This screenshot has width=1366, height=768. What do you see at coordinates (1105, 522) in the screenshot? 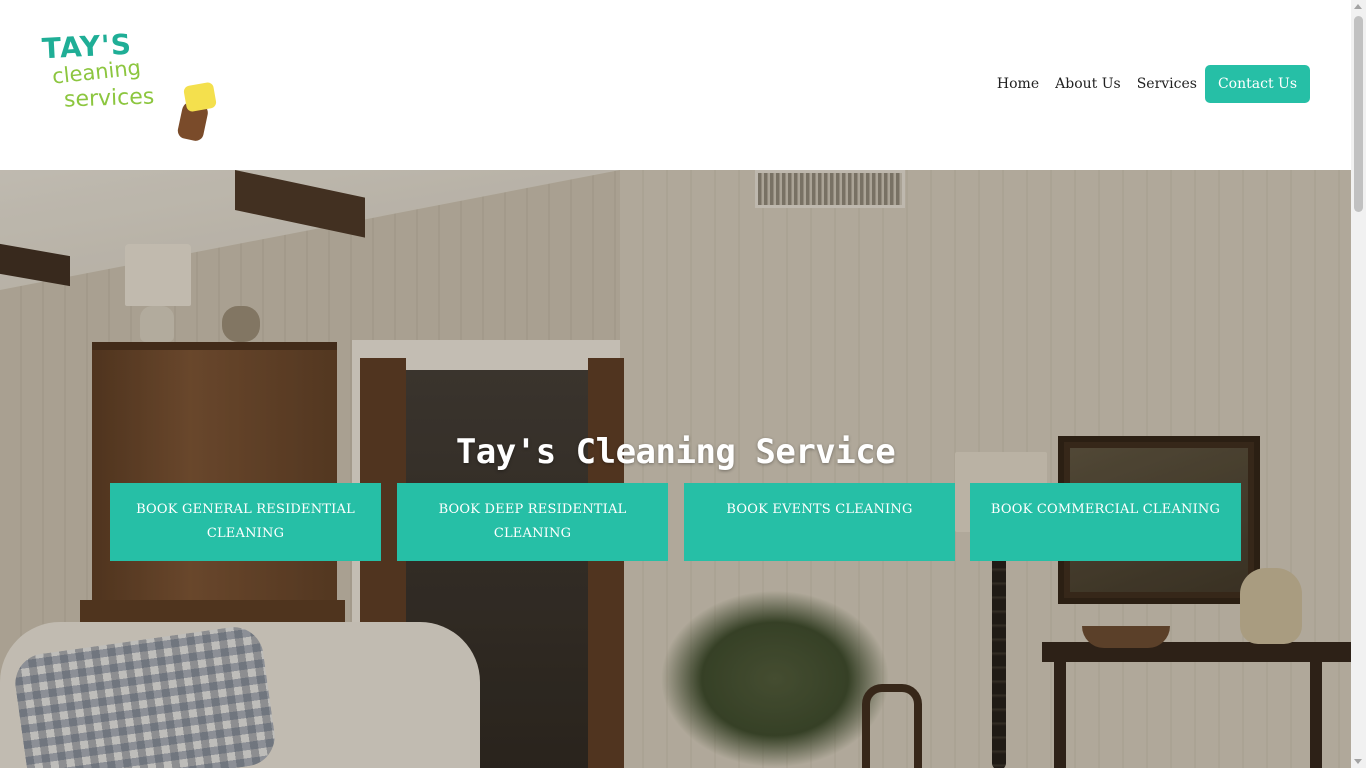
I see `book-commercial-button: BOOK COMMERCIAL CLEANING` at bounding box center [1105, 522].